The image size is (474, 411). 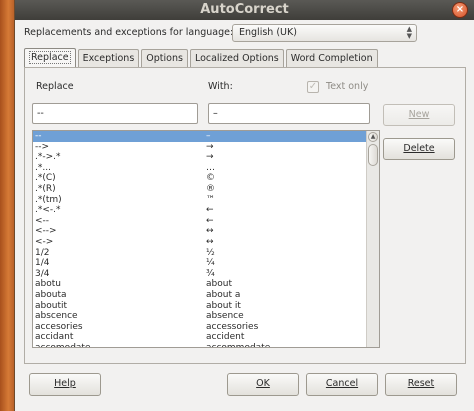 I want to click on replace-cell: accidant, so click(x=54, y=337).